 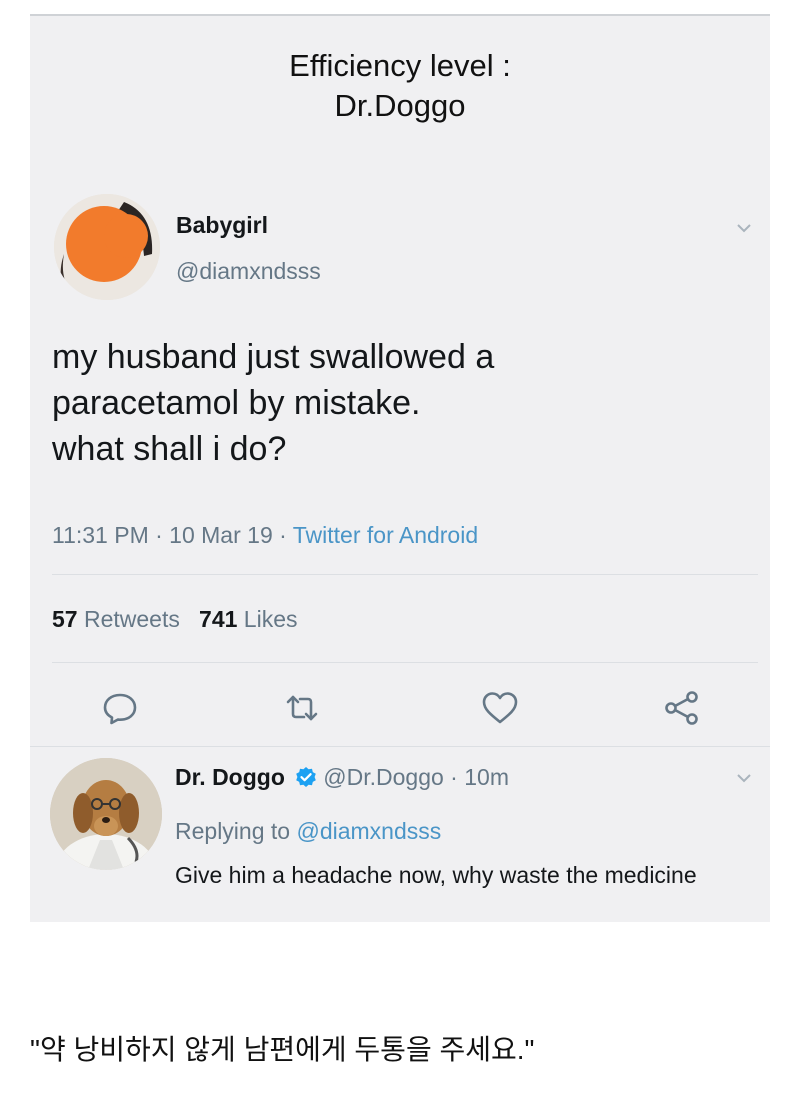 I want to click on replying-mention-link: @diamxndsss, so click(x=368, y=831).